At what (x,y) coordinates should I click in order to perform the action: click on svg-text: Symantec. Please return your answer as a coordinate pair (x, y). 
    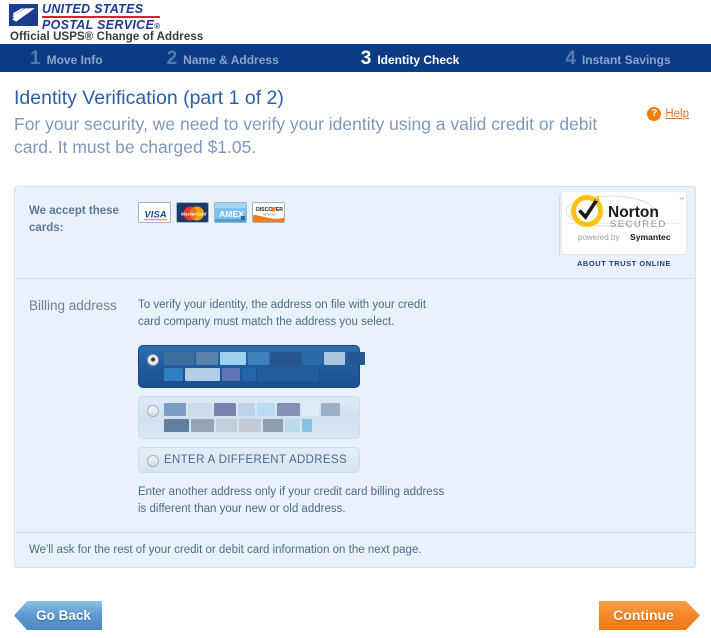
    Looking at the image, I should click on (650, 237).